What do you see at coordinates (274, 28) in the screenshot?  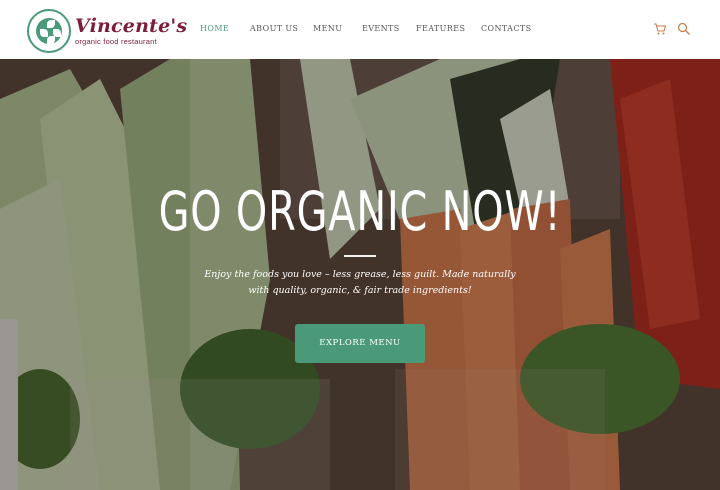 I see `nav-about-us: ABOUT US` at bounding box center [274, 28].